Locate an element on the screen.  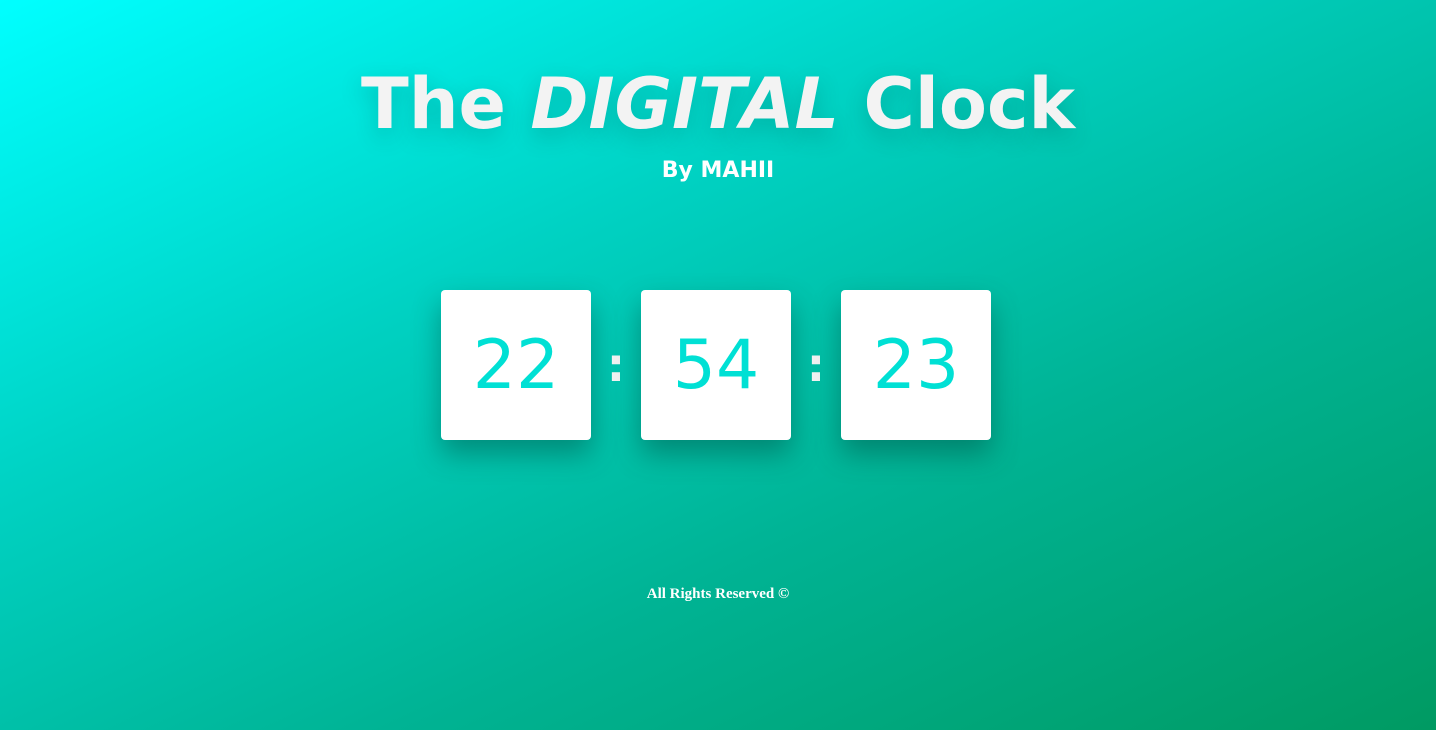
page-title: The DIGITAL Clock is located at coordinates (718, 104).